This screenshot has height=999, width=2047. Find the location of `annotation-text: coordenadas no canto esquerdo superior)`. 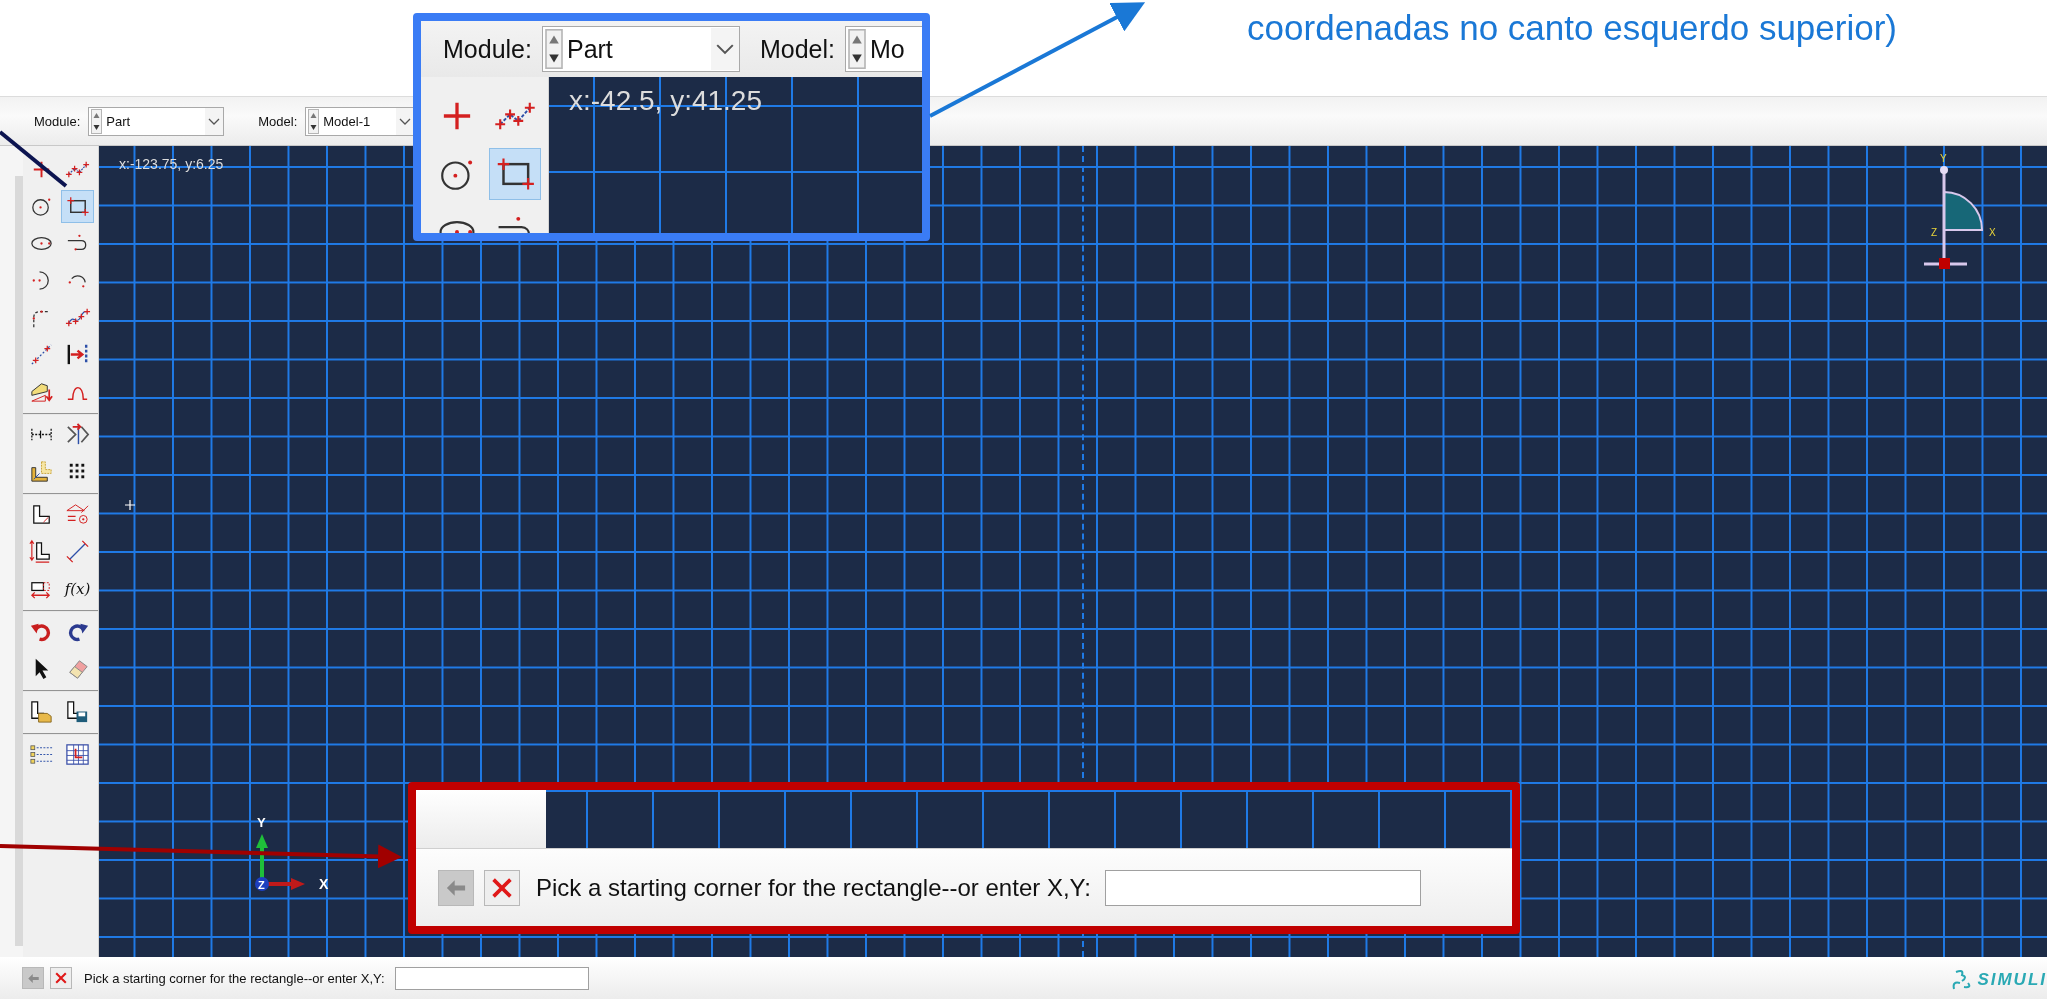

annotation-text: coordenadas no canto esquerdo superior) is located at coordinates (1572, 28).